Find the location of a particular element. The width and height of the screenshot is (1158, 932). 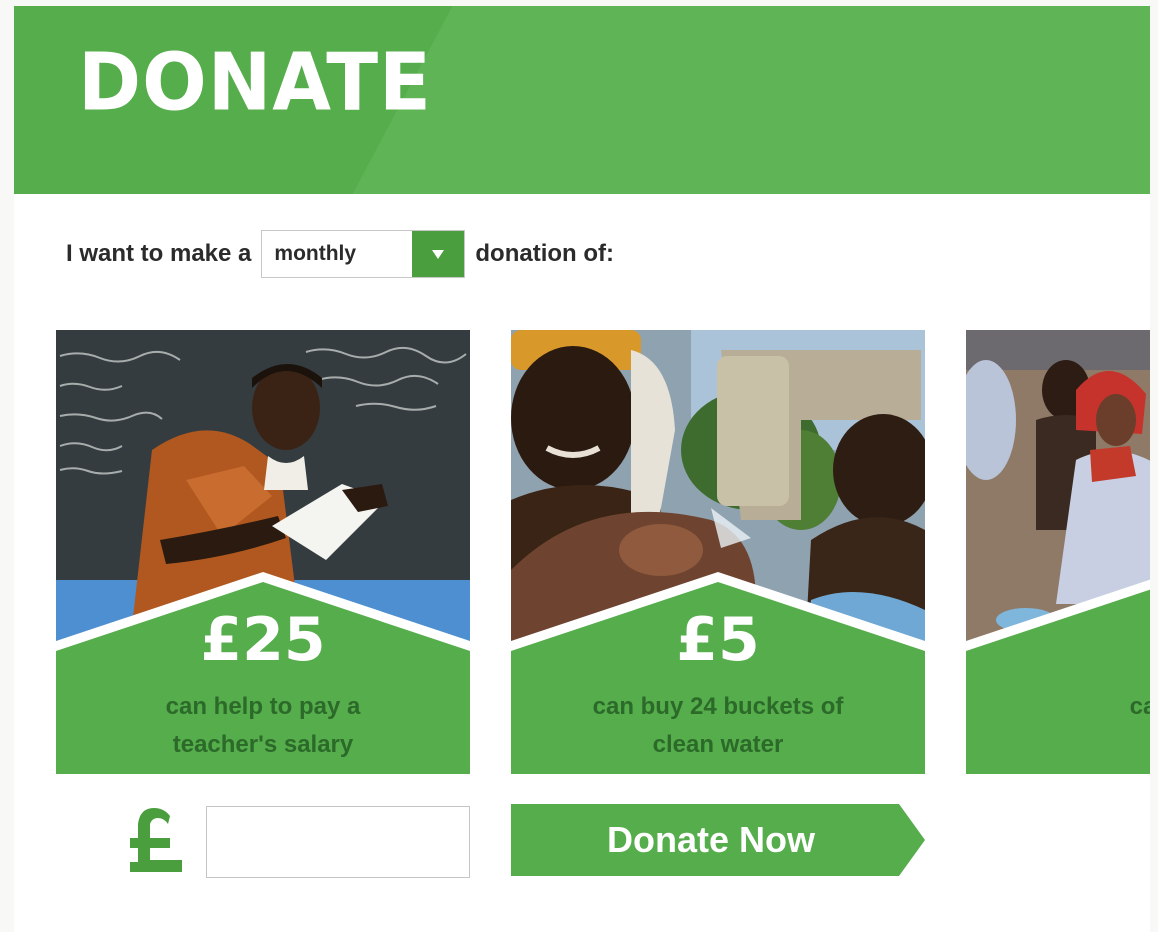

frequency-select: monthly is located at coordinates (363, 254).